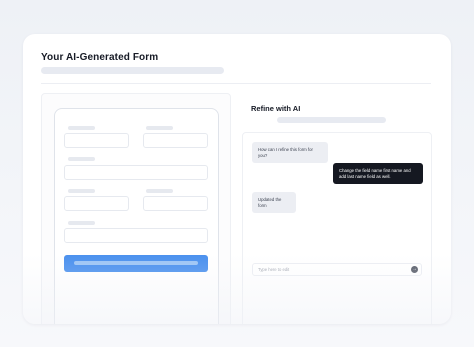 This screenshot has height=347, width=474. Describe the element at coordinates (290, 153) in the screenshot. I see `ai-message: How can I refine this form for you?` at that location.